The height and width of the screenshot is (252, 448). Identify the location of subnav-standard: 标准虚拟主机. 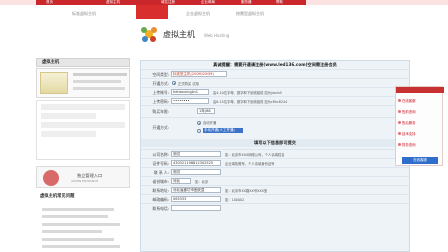
(84, 14).